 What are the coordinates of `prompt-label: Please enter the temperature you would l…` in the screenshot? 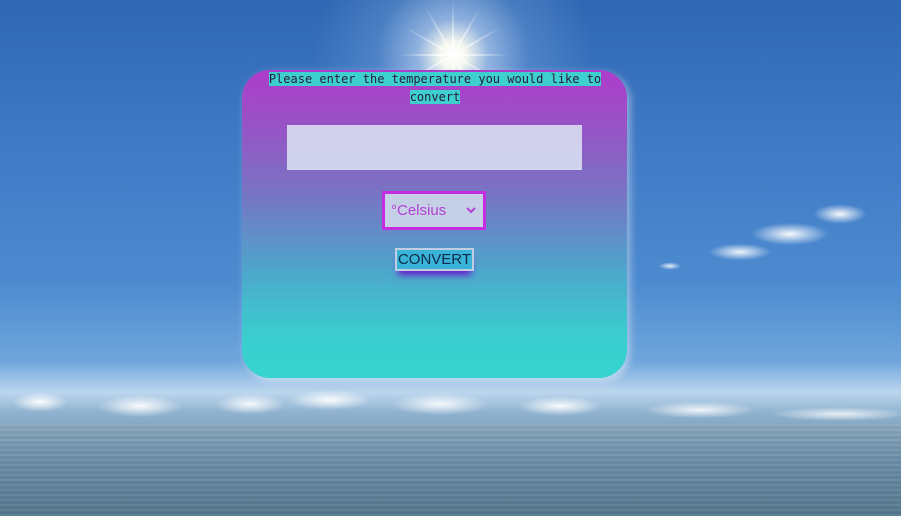 It's located at (435, 88).